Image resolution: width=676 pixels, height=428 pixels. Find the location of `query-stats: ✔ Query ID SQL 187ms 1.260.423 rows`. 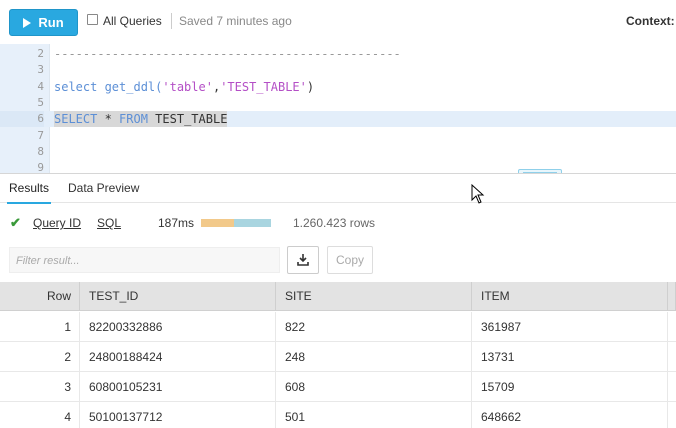

query-stats: ✔ Query ID SQL 187ms 1.260.423 rows is located at coordinates (338, 224).